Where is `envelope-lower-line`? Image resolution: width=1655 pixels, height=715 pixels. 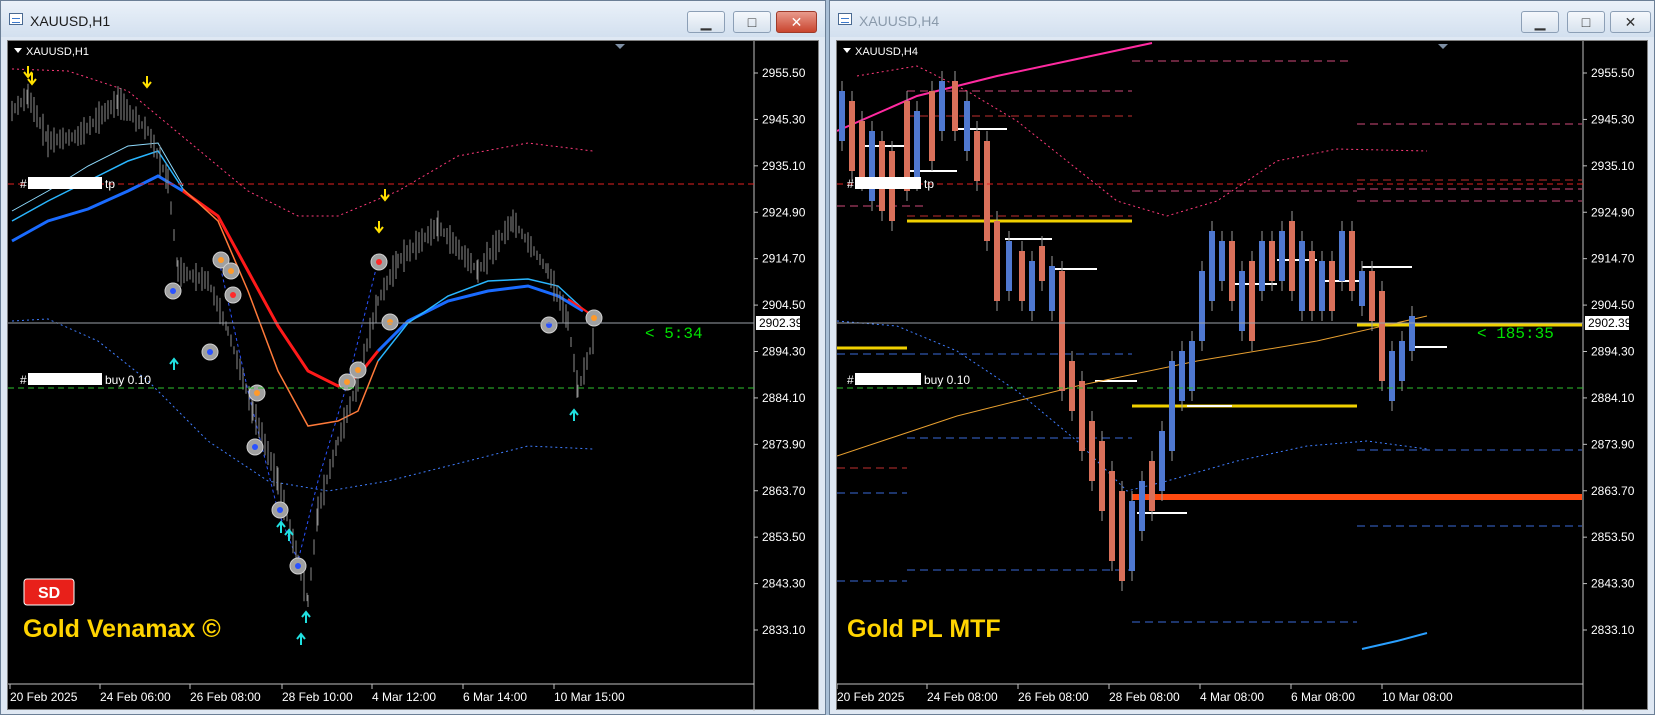 envelope-lower-line is located at coordinates (302, 405).